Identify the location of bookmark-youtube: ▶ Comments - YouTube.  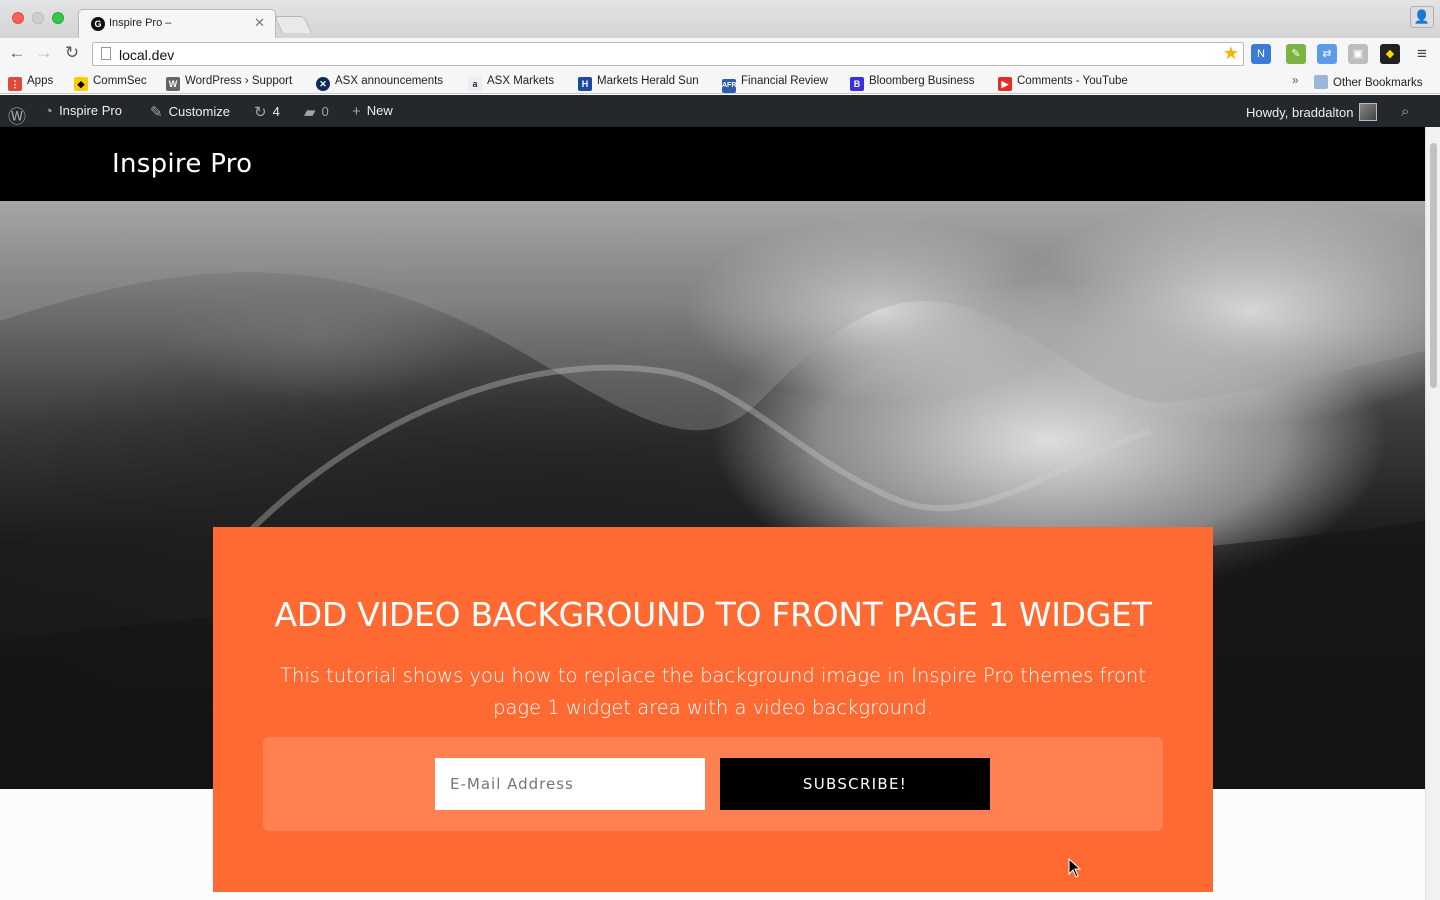
(1063, 83).